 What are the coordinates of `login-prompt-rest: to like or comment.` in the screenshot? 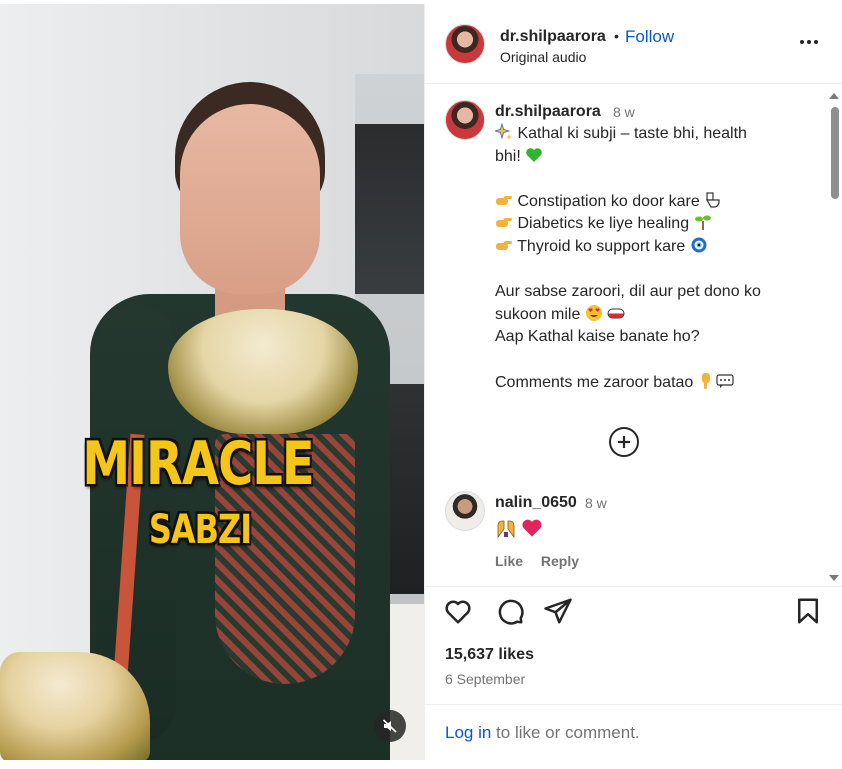 It's located at (565, 732).